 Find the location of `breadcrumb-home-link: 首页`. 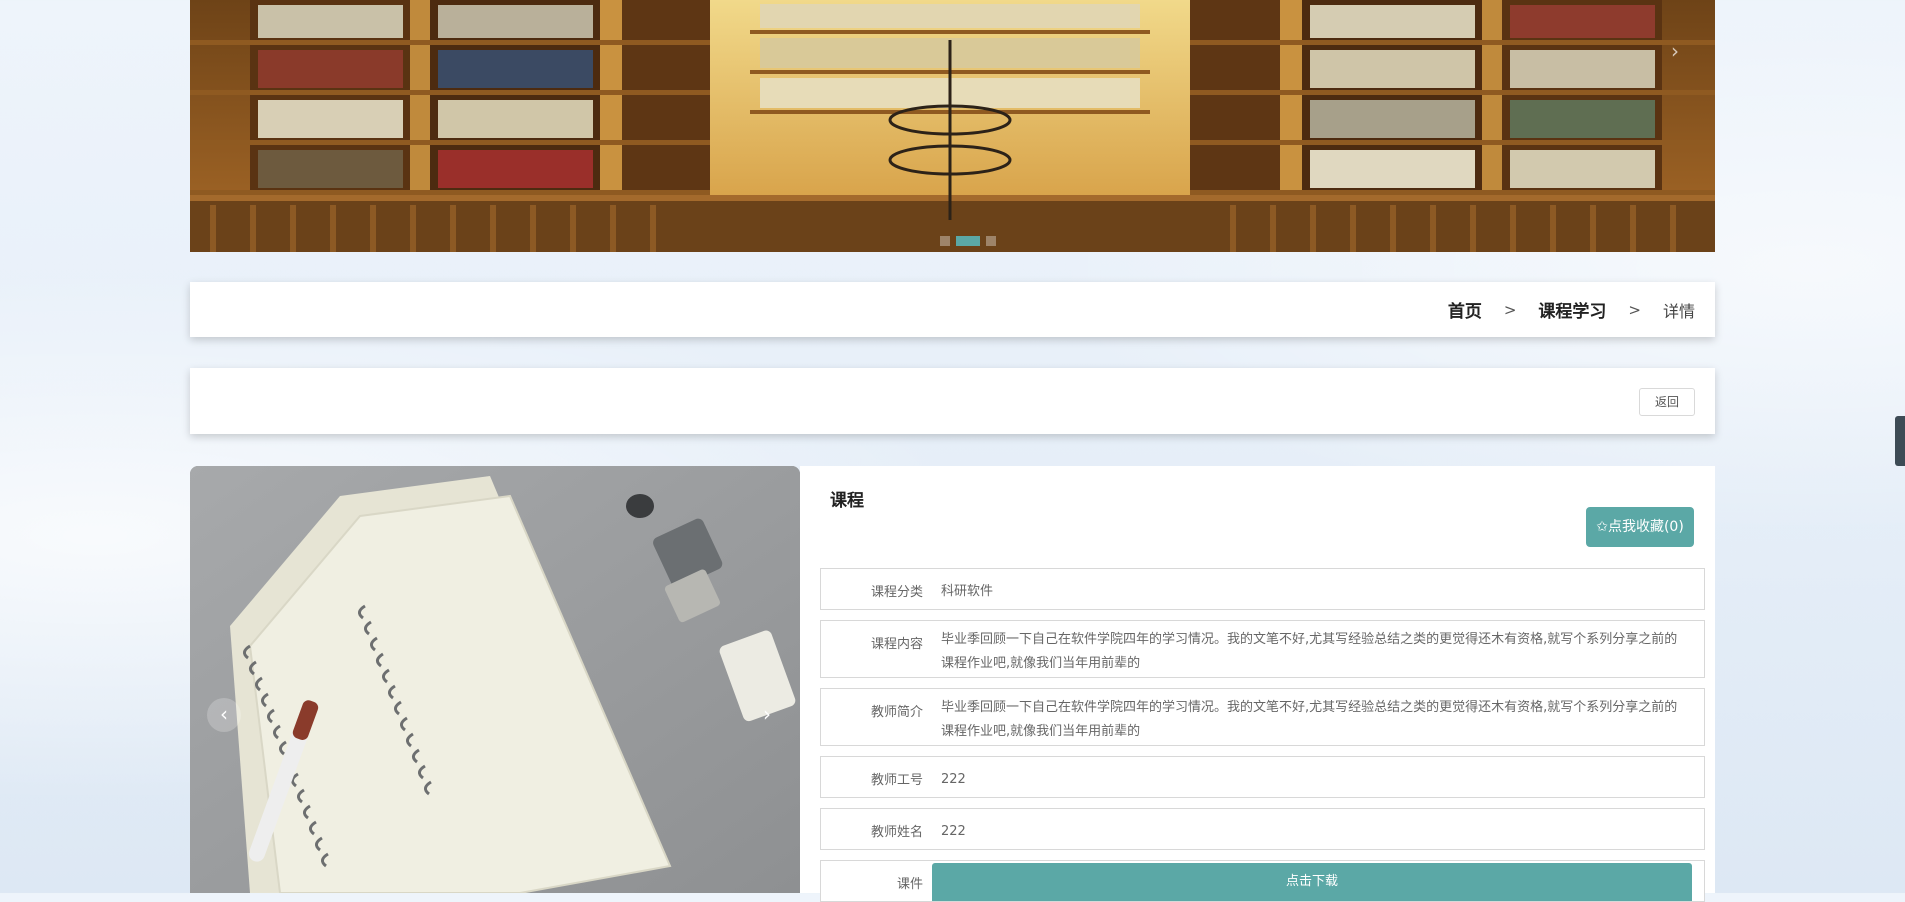

breadcrumb-home-link: 首页 is located at coordinates (1465, 309).